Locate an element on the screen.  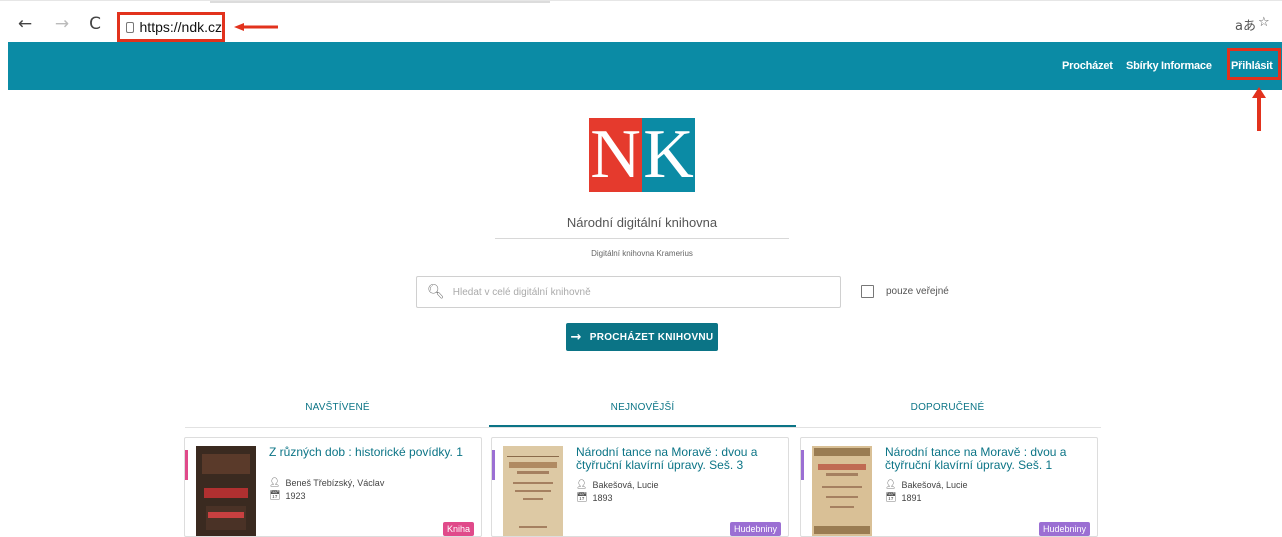
tab-strip-line is located at coordinates (380, 2).